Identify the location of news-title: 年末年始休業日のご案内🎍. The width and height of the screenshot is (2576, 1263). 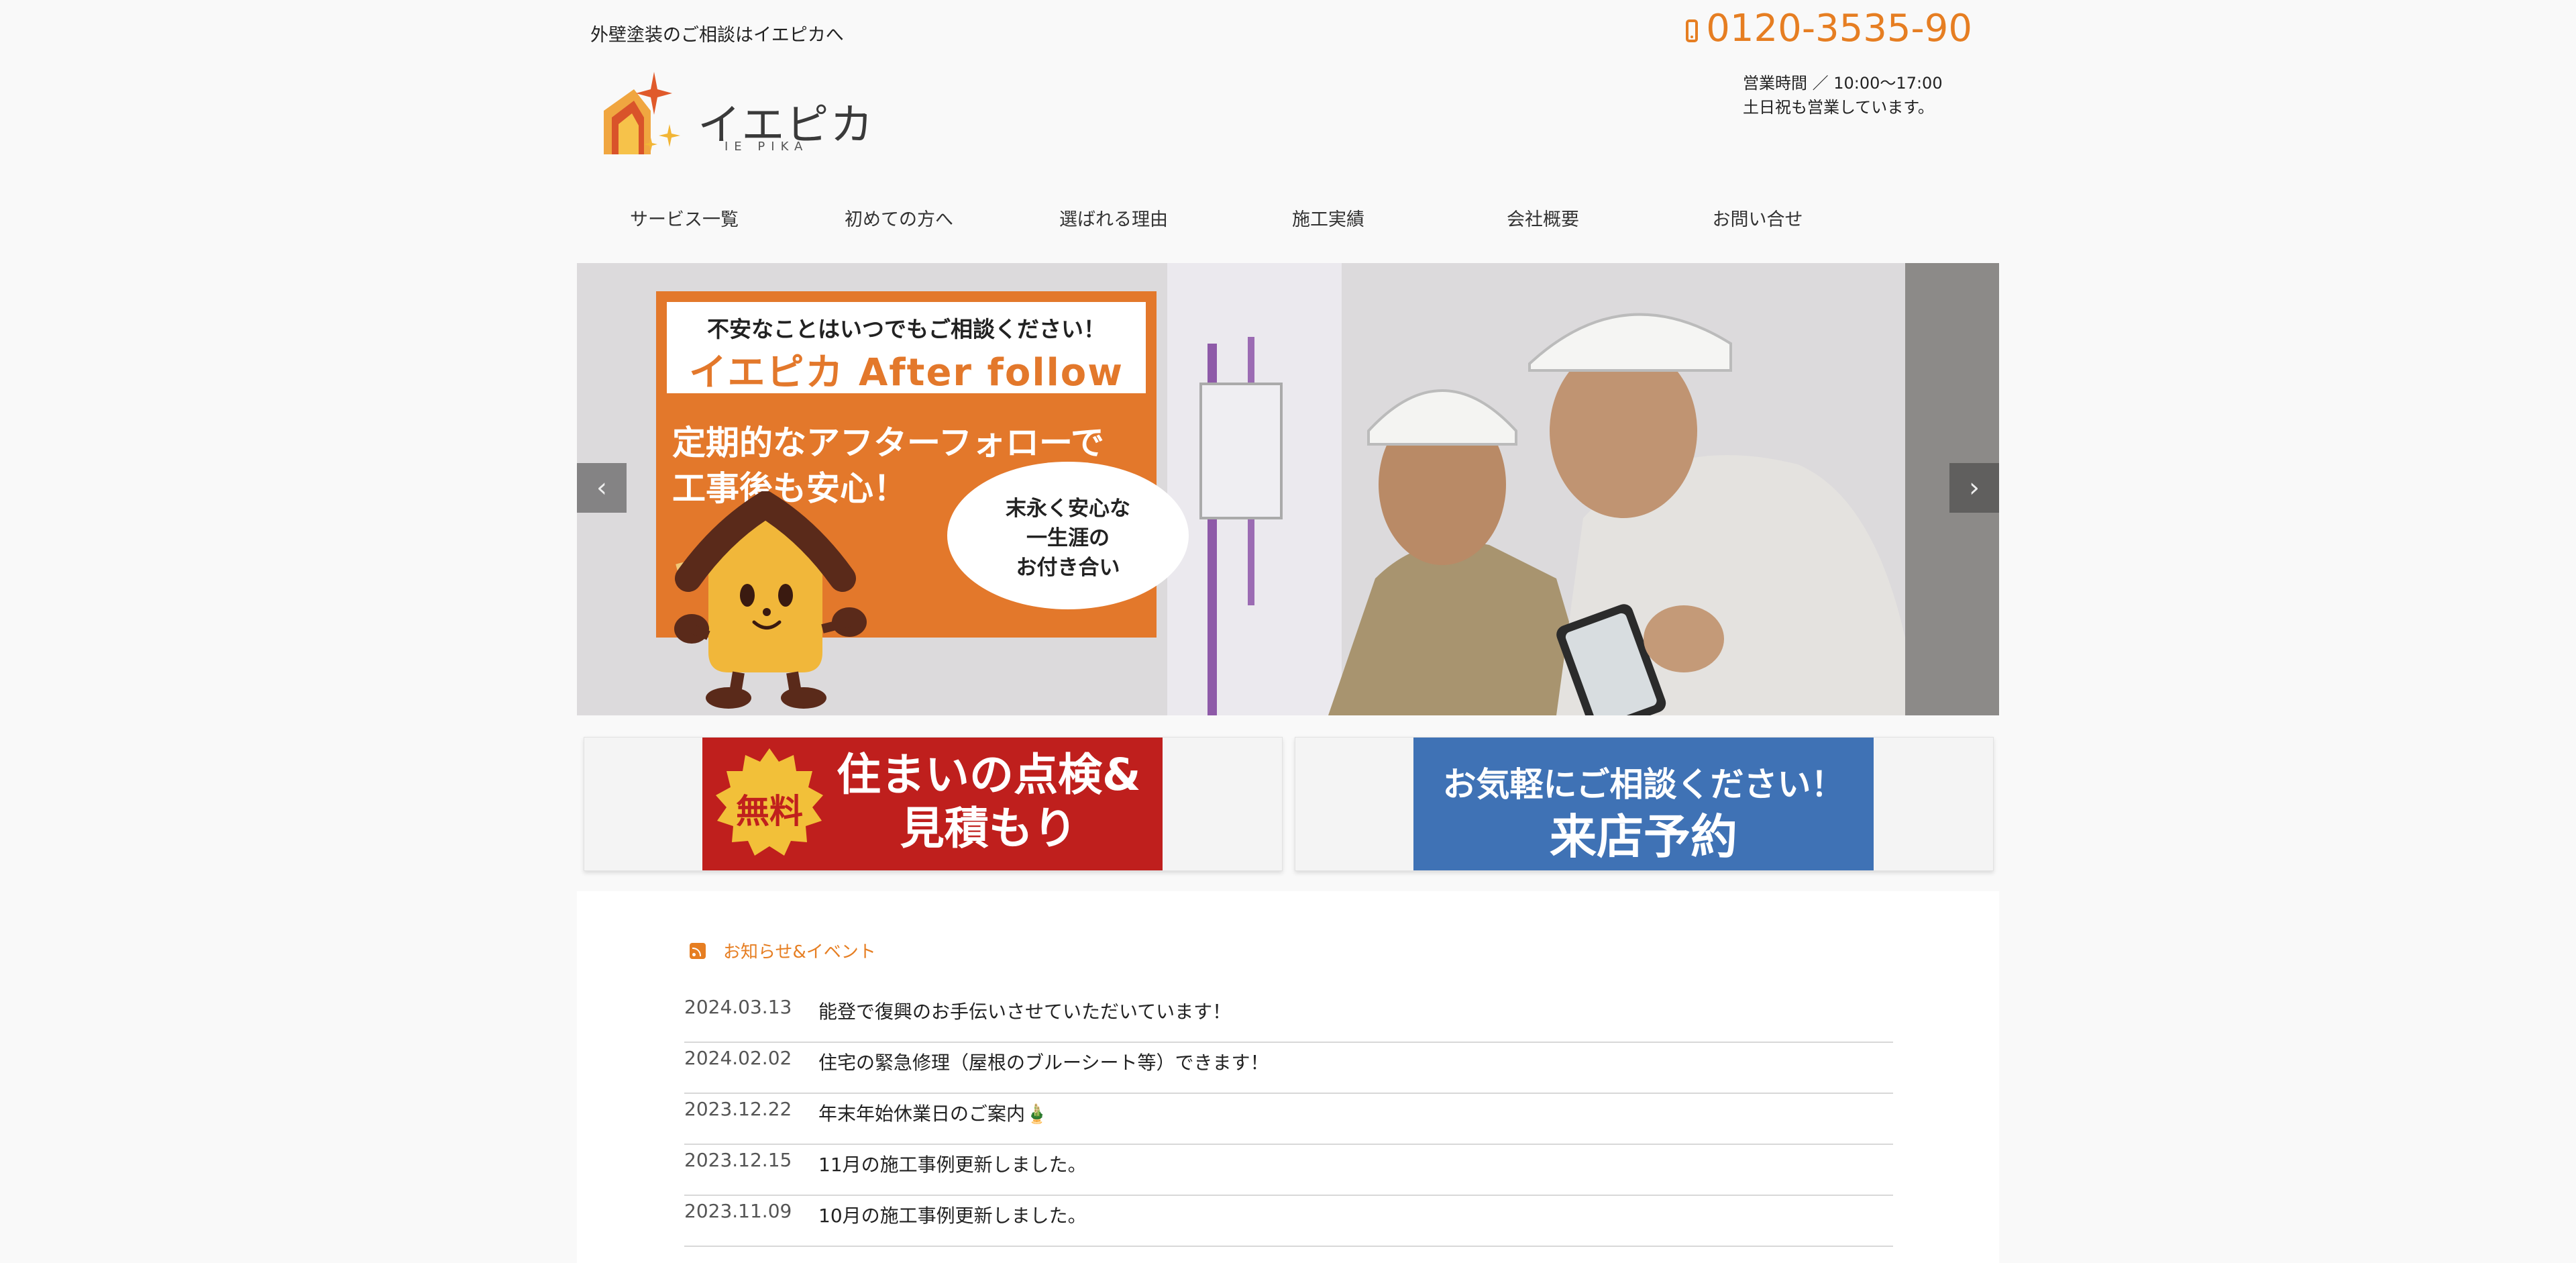
(933, 1113).